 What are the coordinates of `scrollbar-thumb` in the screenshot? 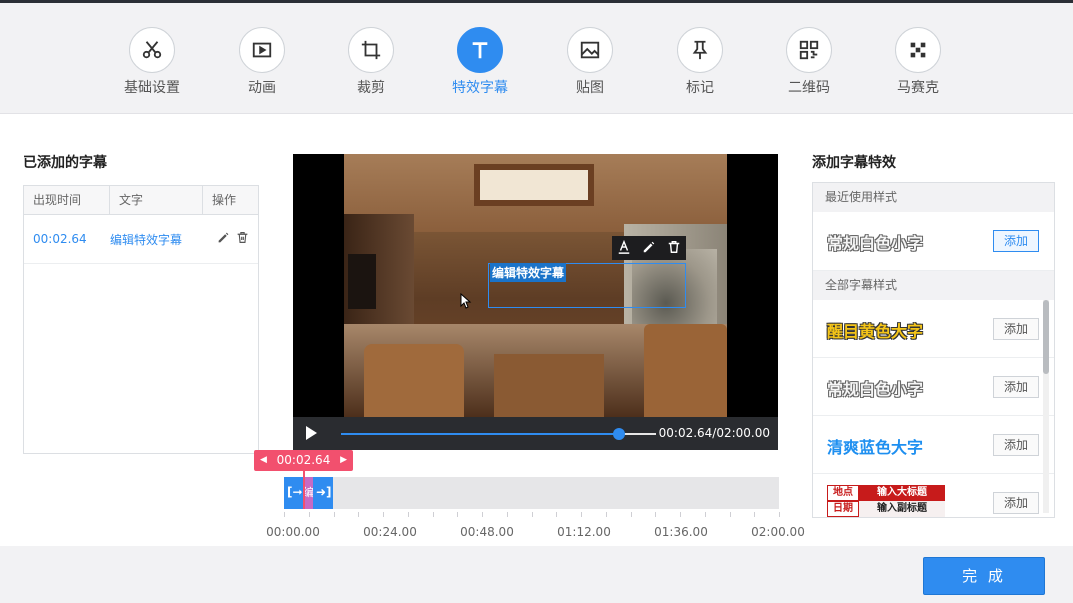 It's located at (1046, 337).